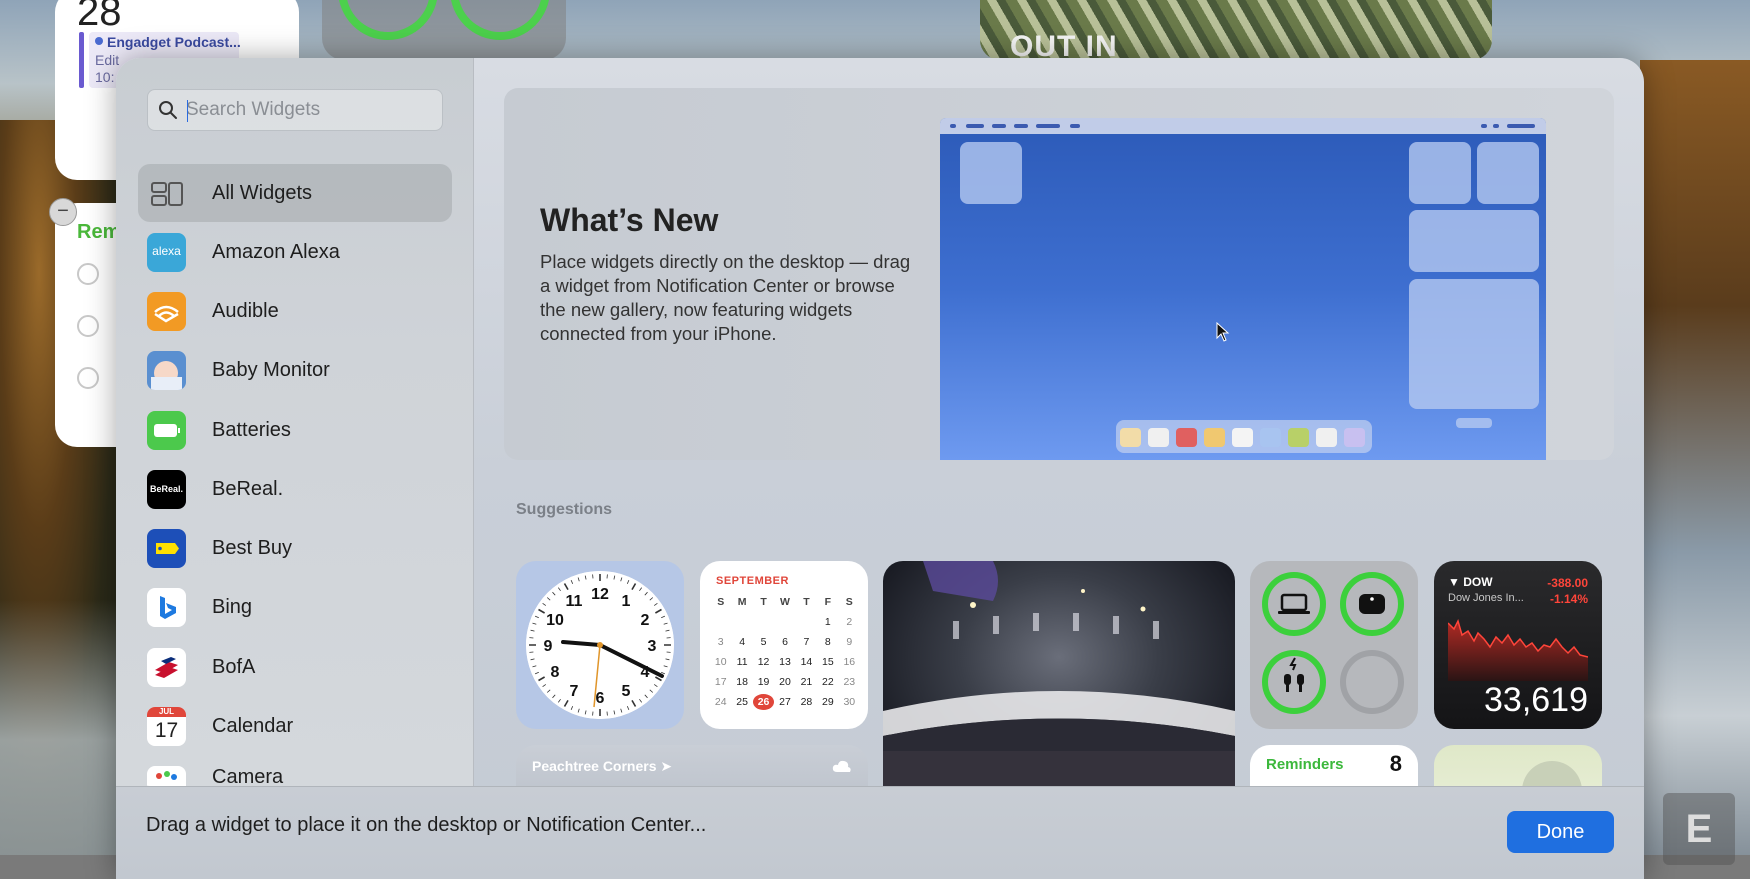 The width and height of the screenshot is (1750, 879). I want to click on sidebar-item-label: All Widgets, so click(262, 193).